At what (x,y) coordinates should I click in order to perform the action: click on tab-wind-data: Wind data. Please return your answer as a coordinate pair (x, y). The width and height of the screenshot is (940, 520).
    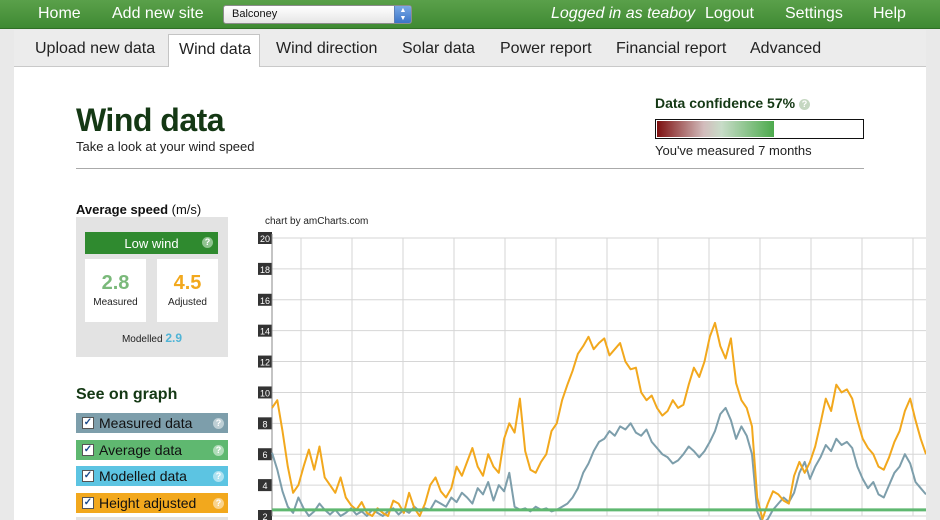
    Looking at the image, I should click on (214, 51).